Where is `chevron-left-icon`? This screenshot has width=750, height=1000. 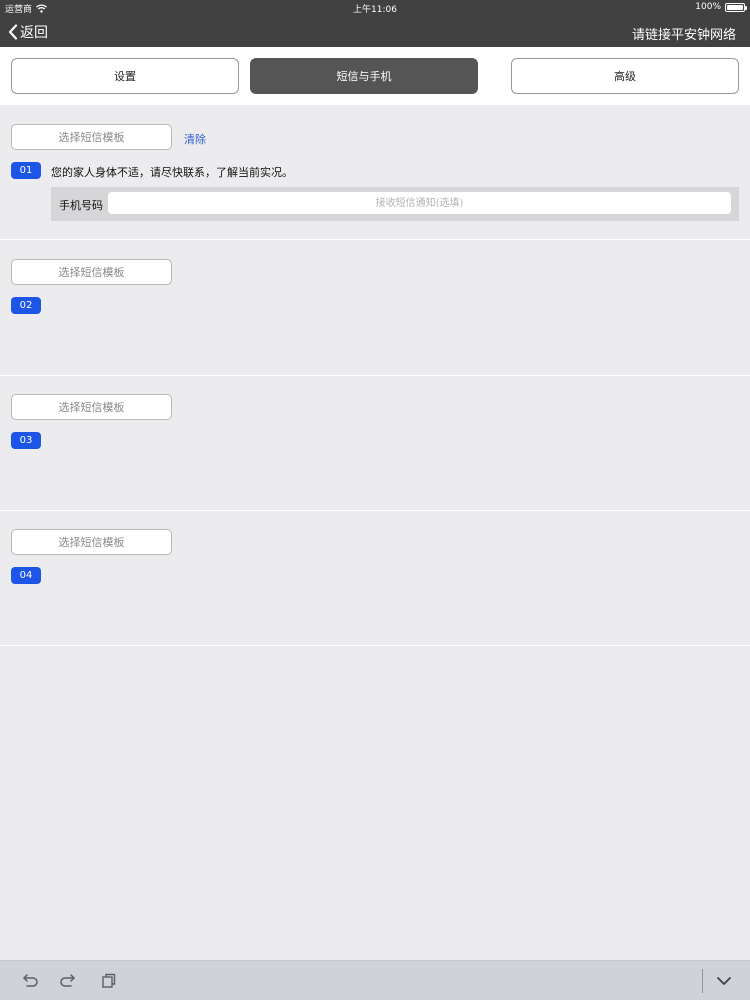
chevron-left-icon is located at coordinates (13, 32).